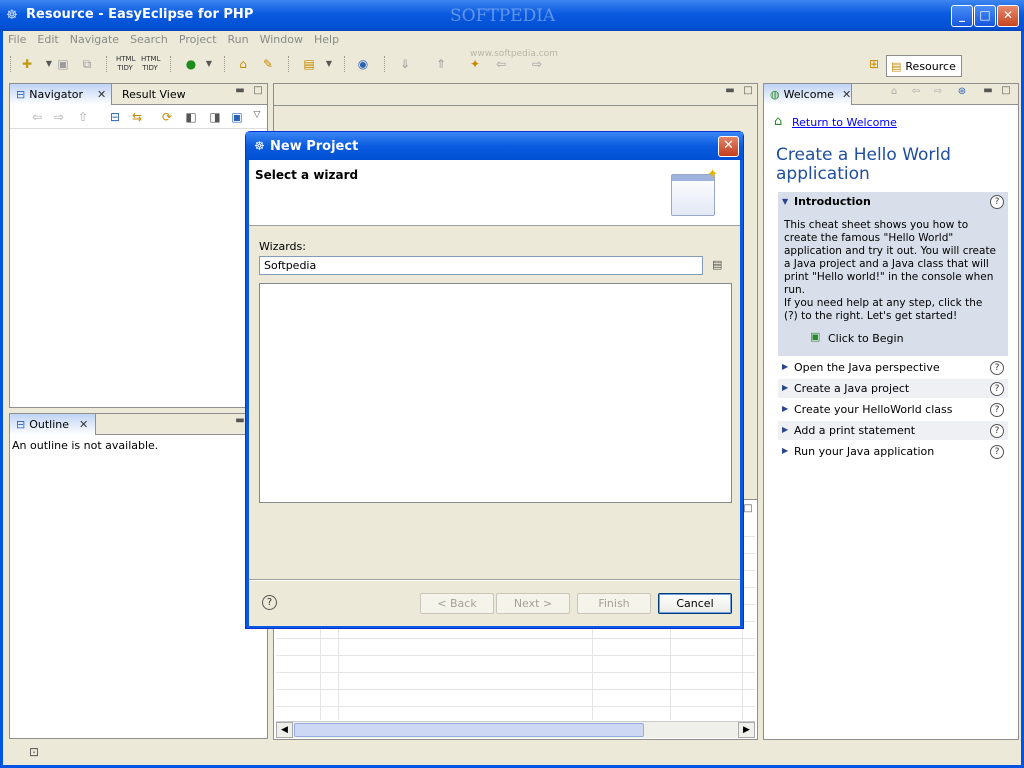  What do you see at coordinates (167, 117) in the screenshot?
I see `sync-icon: ⟳` at bounding box center [167, 117].